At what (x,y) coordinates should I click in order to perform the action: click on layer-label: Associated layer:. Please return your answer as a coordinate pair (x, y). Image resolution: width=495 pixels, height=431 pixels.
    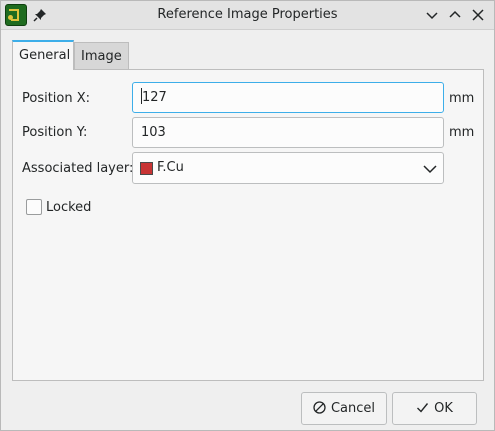
    Looking at the image, I should click on (78, 168).